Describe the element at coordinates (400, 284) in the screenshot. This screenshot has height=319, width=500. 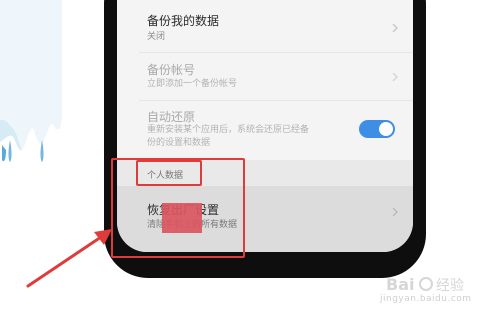
I see `svg-text: Bai` at that location.